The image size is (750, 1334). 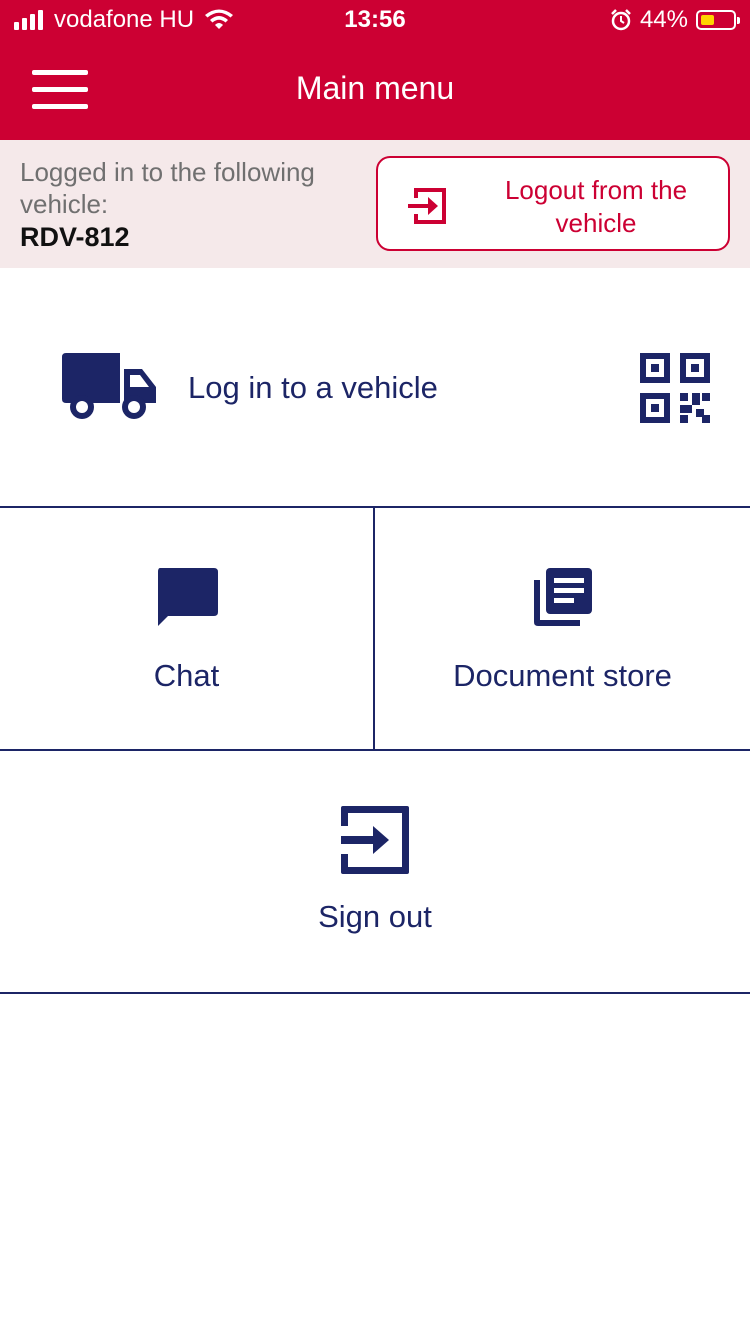 I want to click on document-store-label: Document store, so click(x=562, y=675).